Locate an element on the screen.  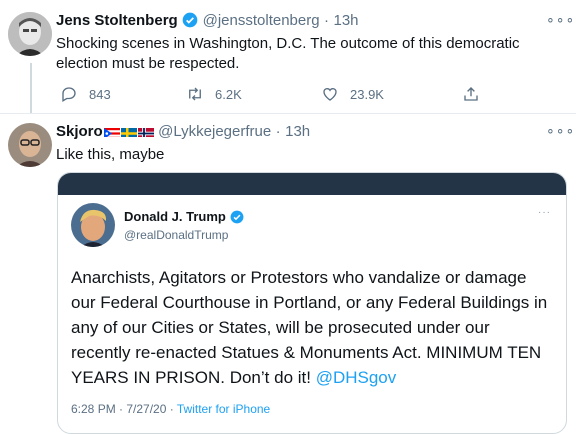
tweet-text: Like this, maybe is located at coordinates (110, 154).